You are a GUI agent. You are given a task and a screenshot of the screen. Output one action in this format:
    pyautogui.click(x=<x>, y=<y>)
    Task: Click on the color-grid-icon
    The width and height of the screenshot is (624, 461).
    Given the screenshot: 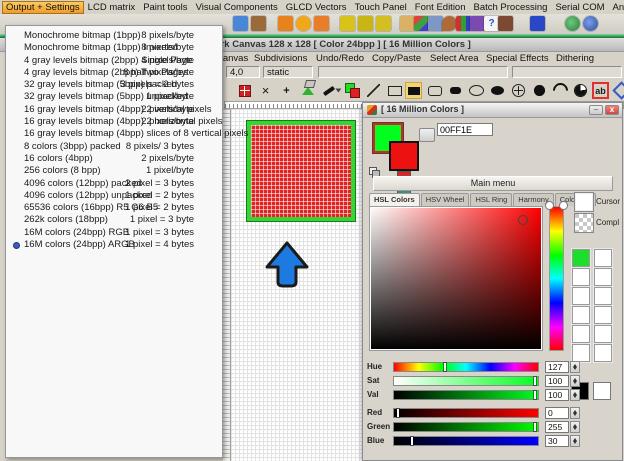 What is the action you would take?
    pyautogui.click(x=421, y=23)
    